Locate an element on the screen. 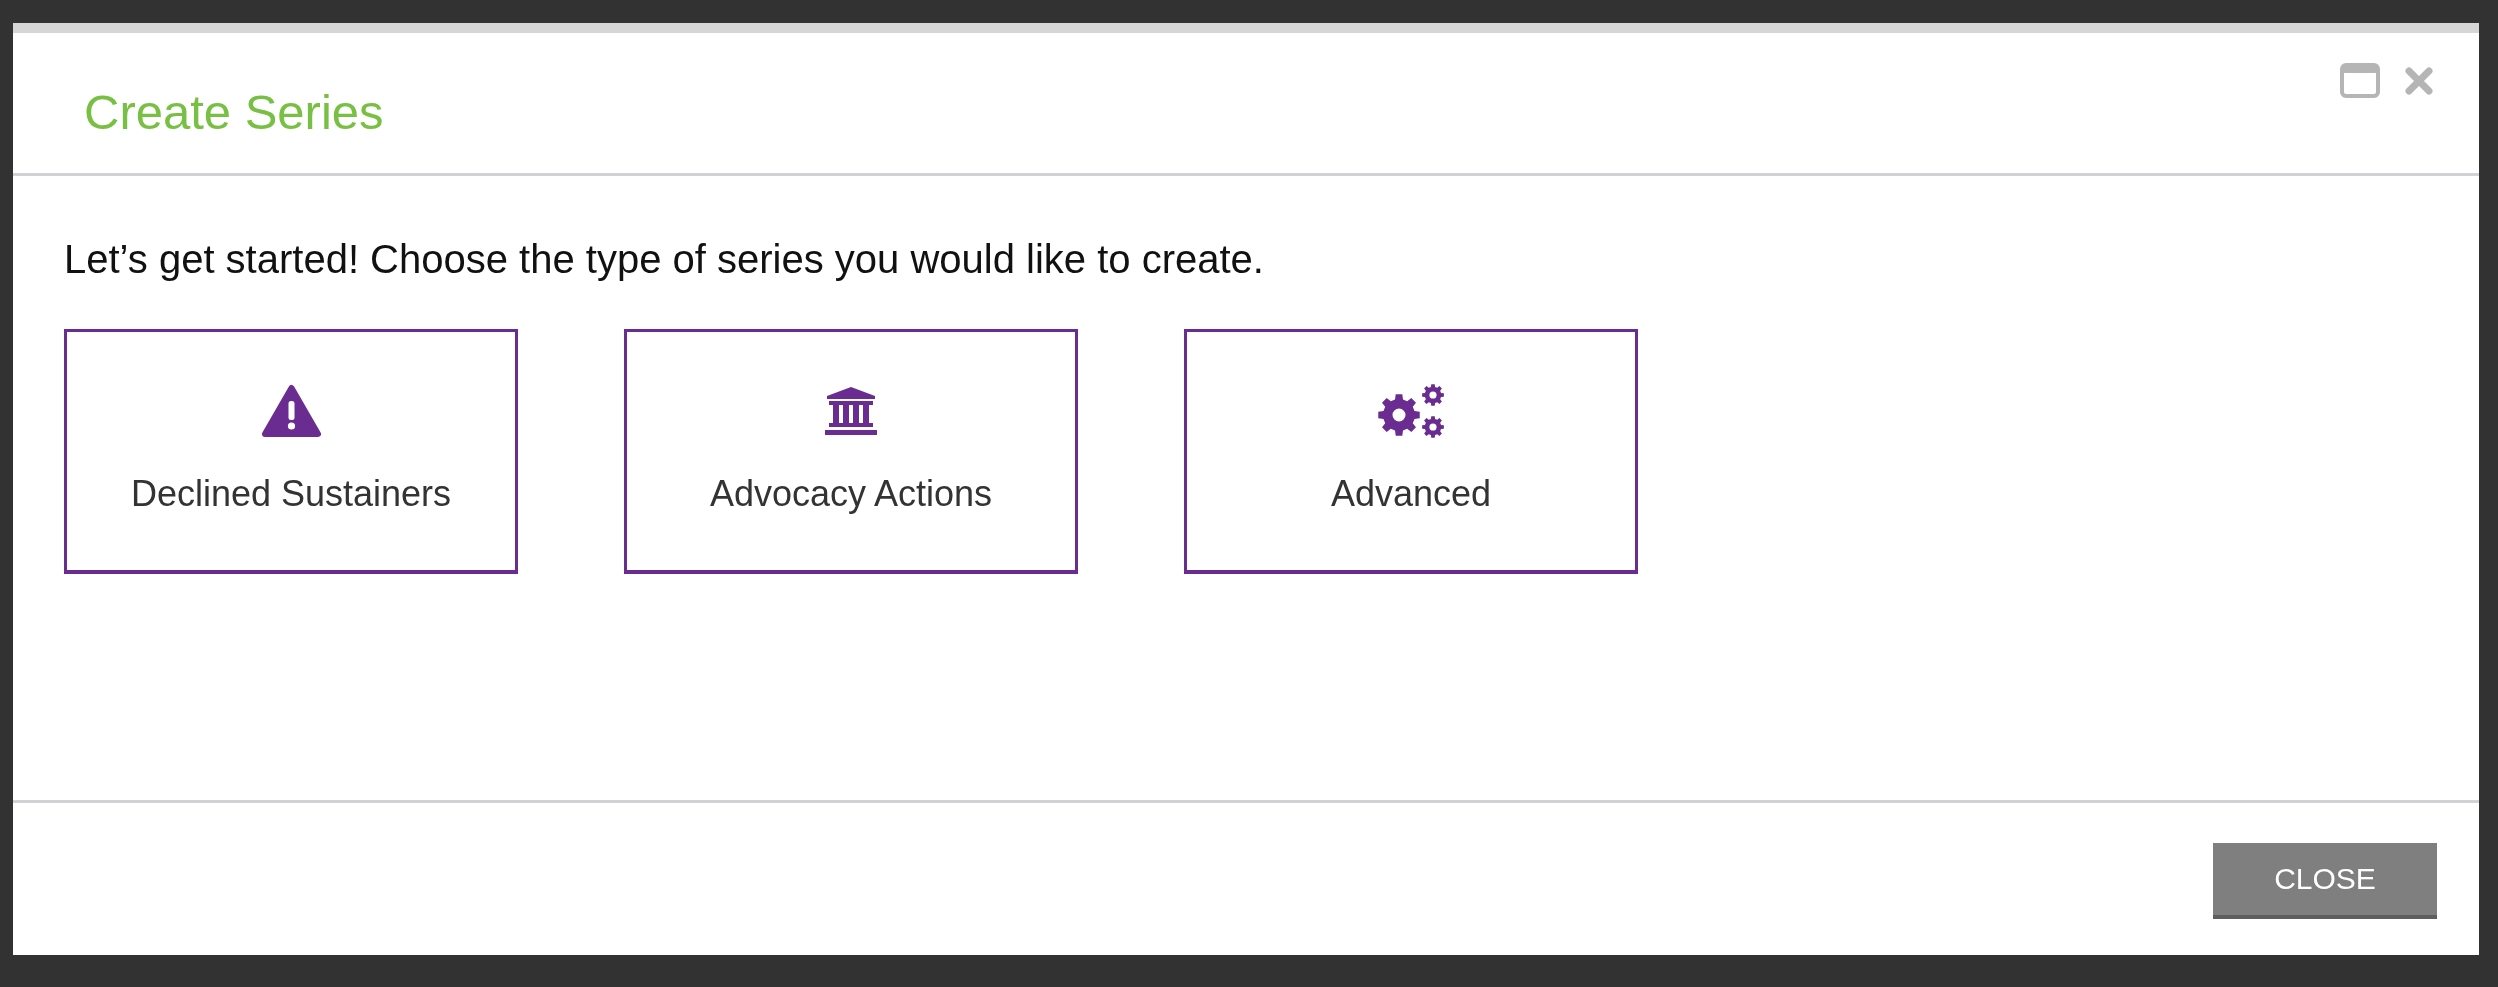  intro-text: Let’s get started! Choose the type of series you would like to create. is located at coordinates (664, 259).